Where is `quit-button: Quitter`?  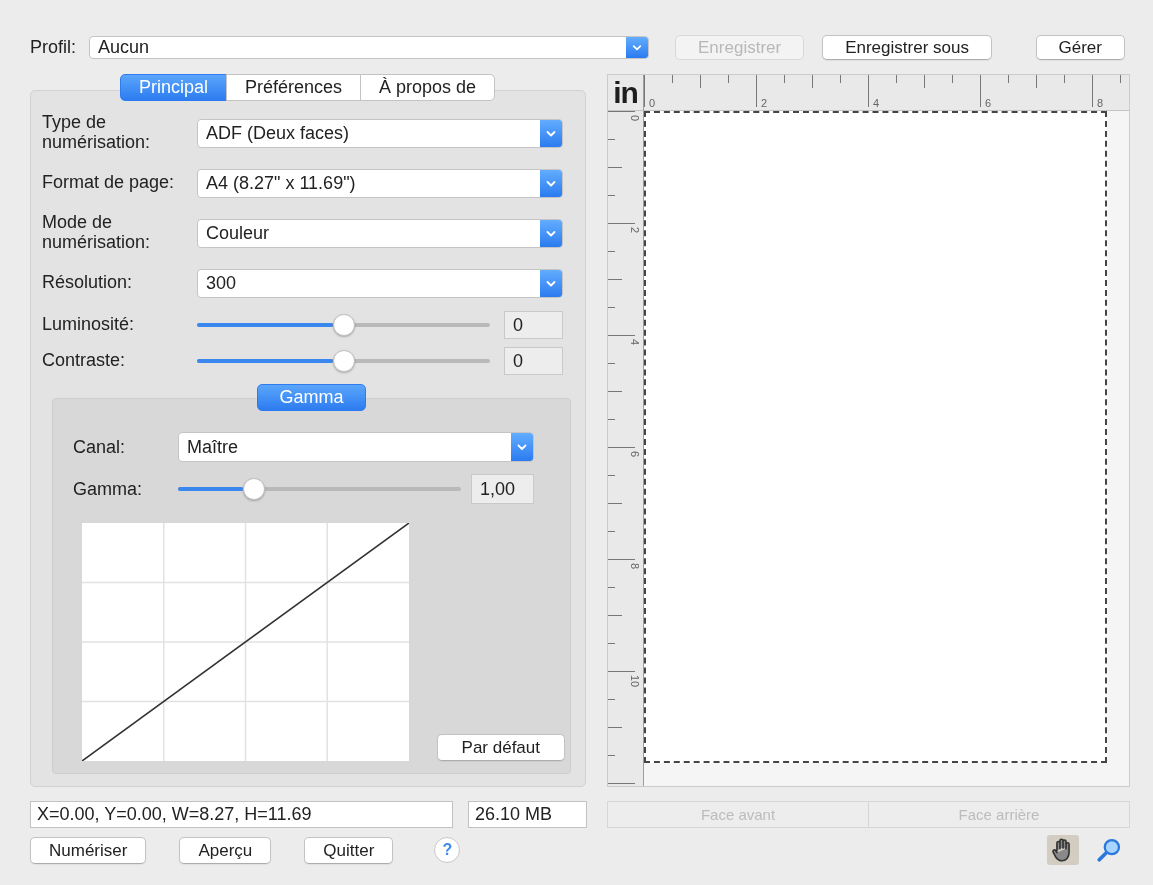 quit-button: Quitter is located at coordinates (349, 850).